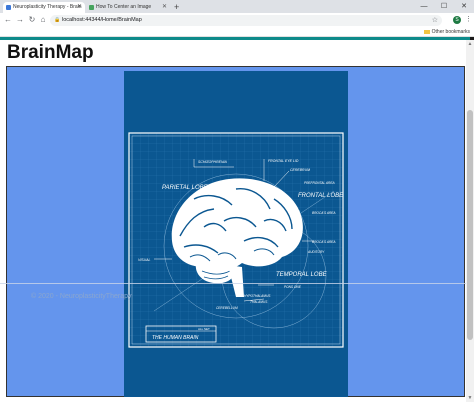  What do you see at coordinates (237, 283) in the screenshot?
I see `footer-divider` at bounding box center [237, 283].